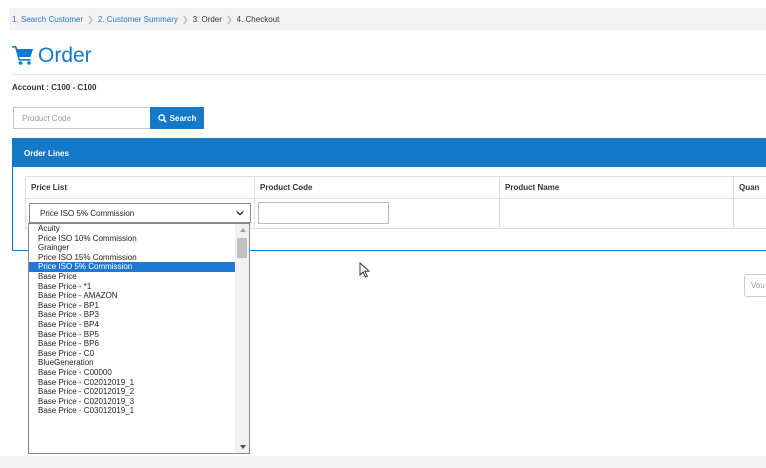 This screenshot has height=468, width=766. What do you see at coordinates (616, 213) in the screenshot?
I see `product-name-cell` at bounding box center [616, 213].